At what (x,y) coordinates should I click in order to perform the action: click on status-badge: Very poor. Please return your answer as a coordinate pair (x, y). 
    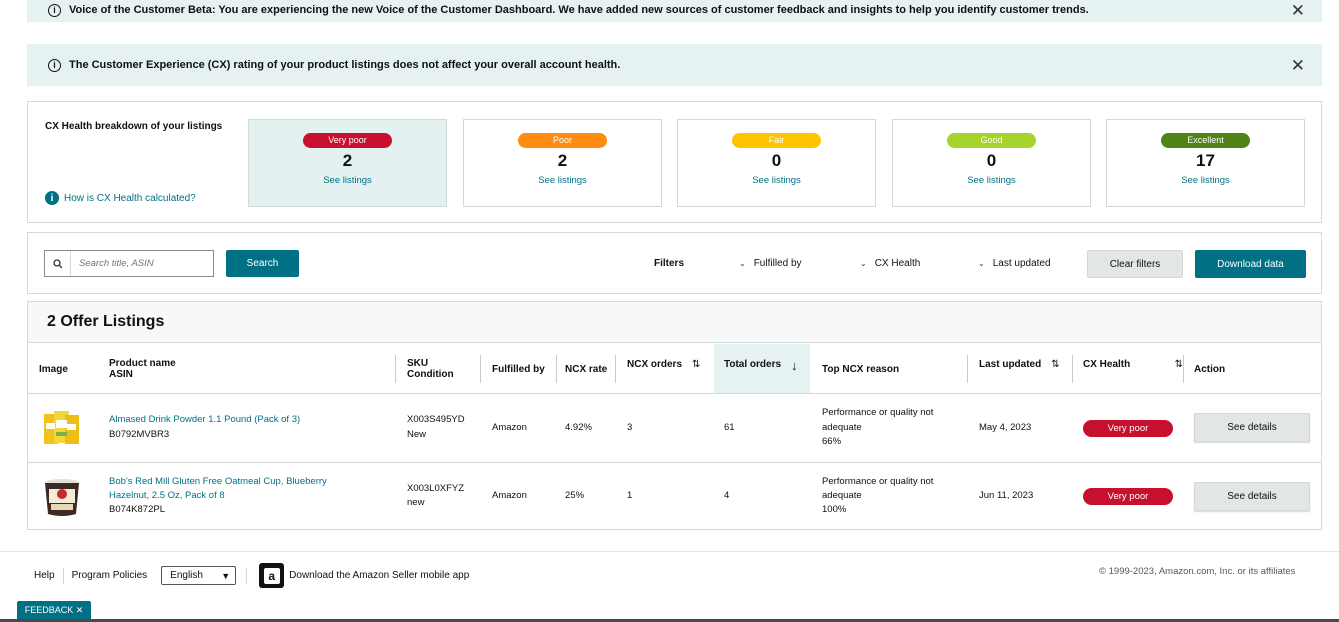
    Looking at the image, I should click on (1128, 496).